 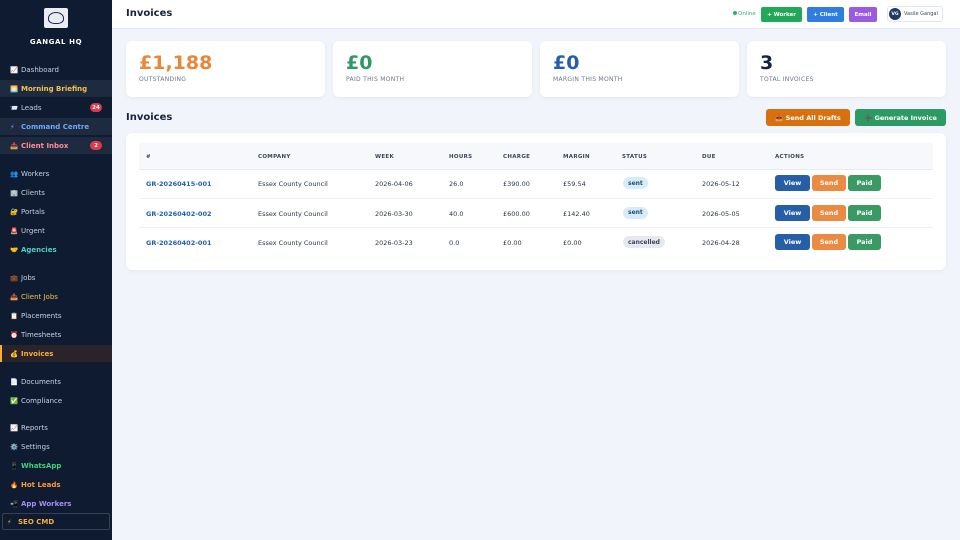 I want to click on invoice-number-link: GR-20260402-001, so click(x=179, y=243).